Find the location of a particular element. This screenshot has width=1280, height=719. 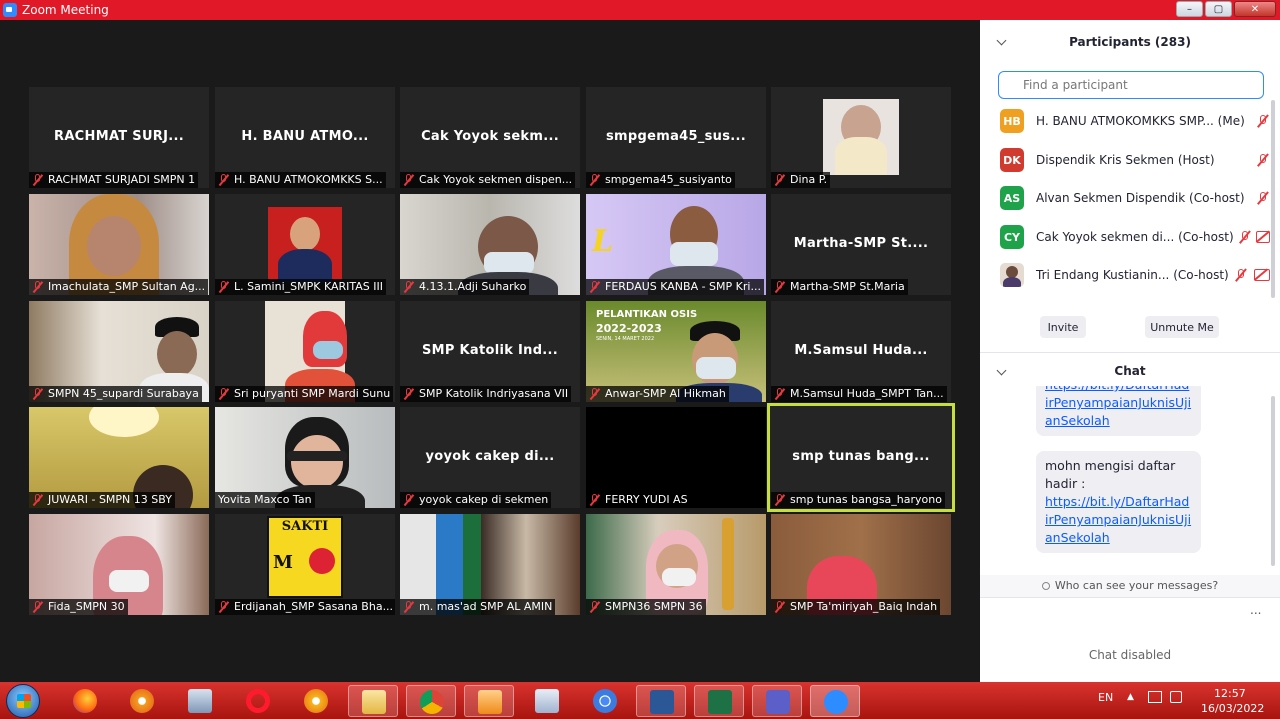

video-tile: SMPN 45_supardi Surabaya is located at coordinates (119, 351).